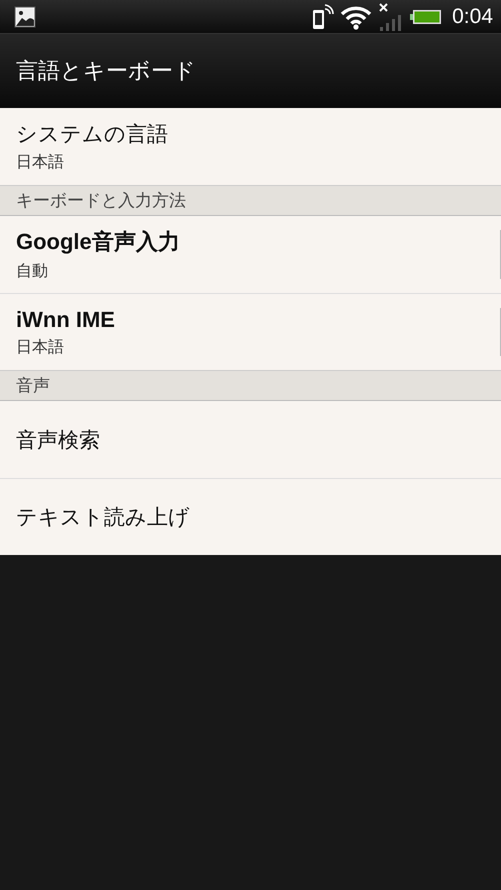  What do you see at coordinates (66, 319) in the screenshot?
I see `item-title: iWnn IME` at bounding box center [66, 319].